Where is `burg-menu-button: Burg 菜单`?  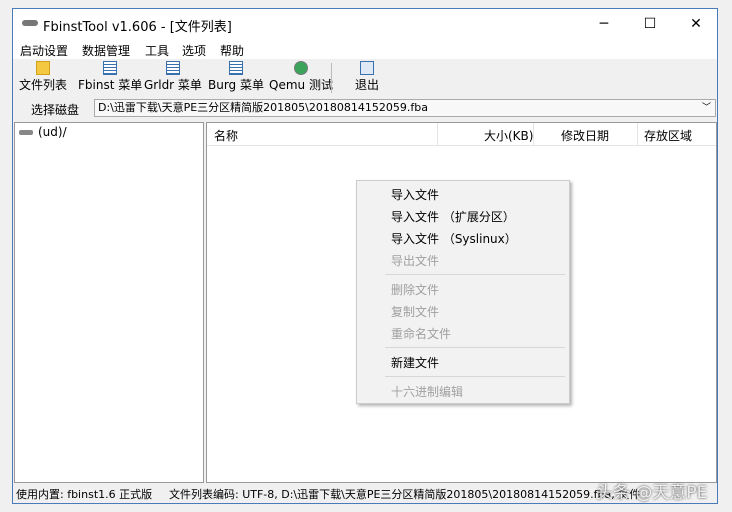 burg-menu-button: Burg 菜单 is located at coordinates (236, 77).